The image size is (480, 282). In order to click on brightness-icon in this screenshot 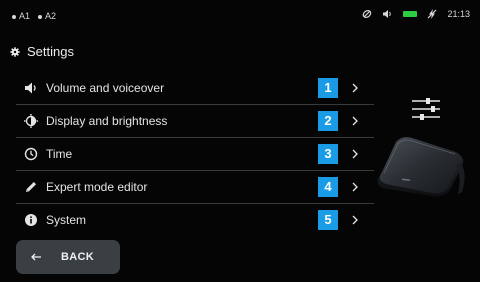, I will do `click(31, 121)`.